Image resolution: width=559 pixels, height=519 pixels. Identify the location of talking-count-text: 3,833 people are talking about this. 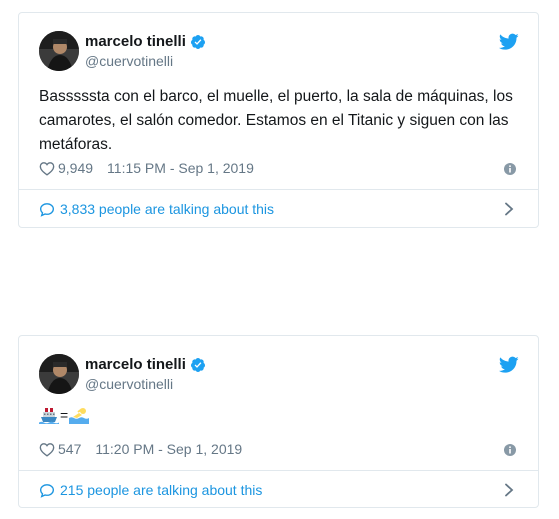
(167, 209).